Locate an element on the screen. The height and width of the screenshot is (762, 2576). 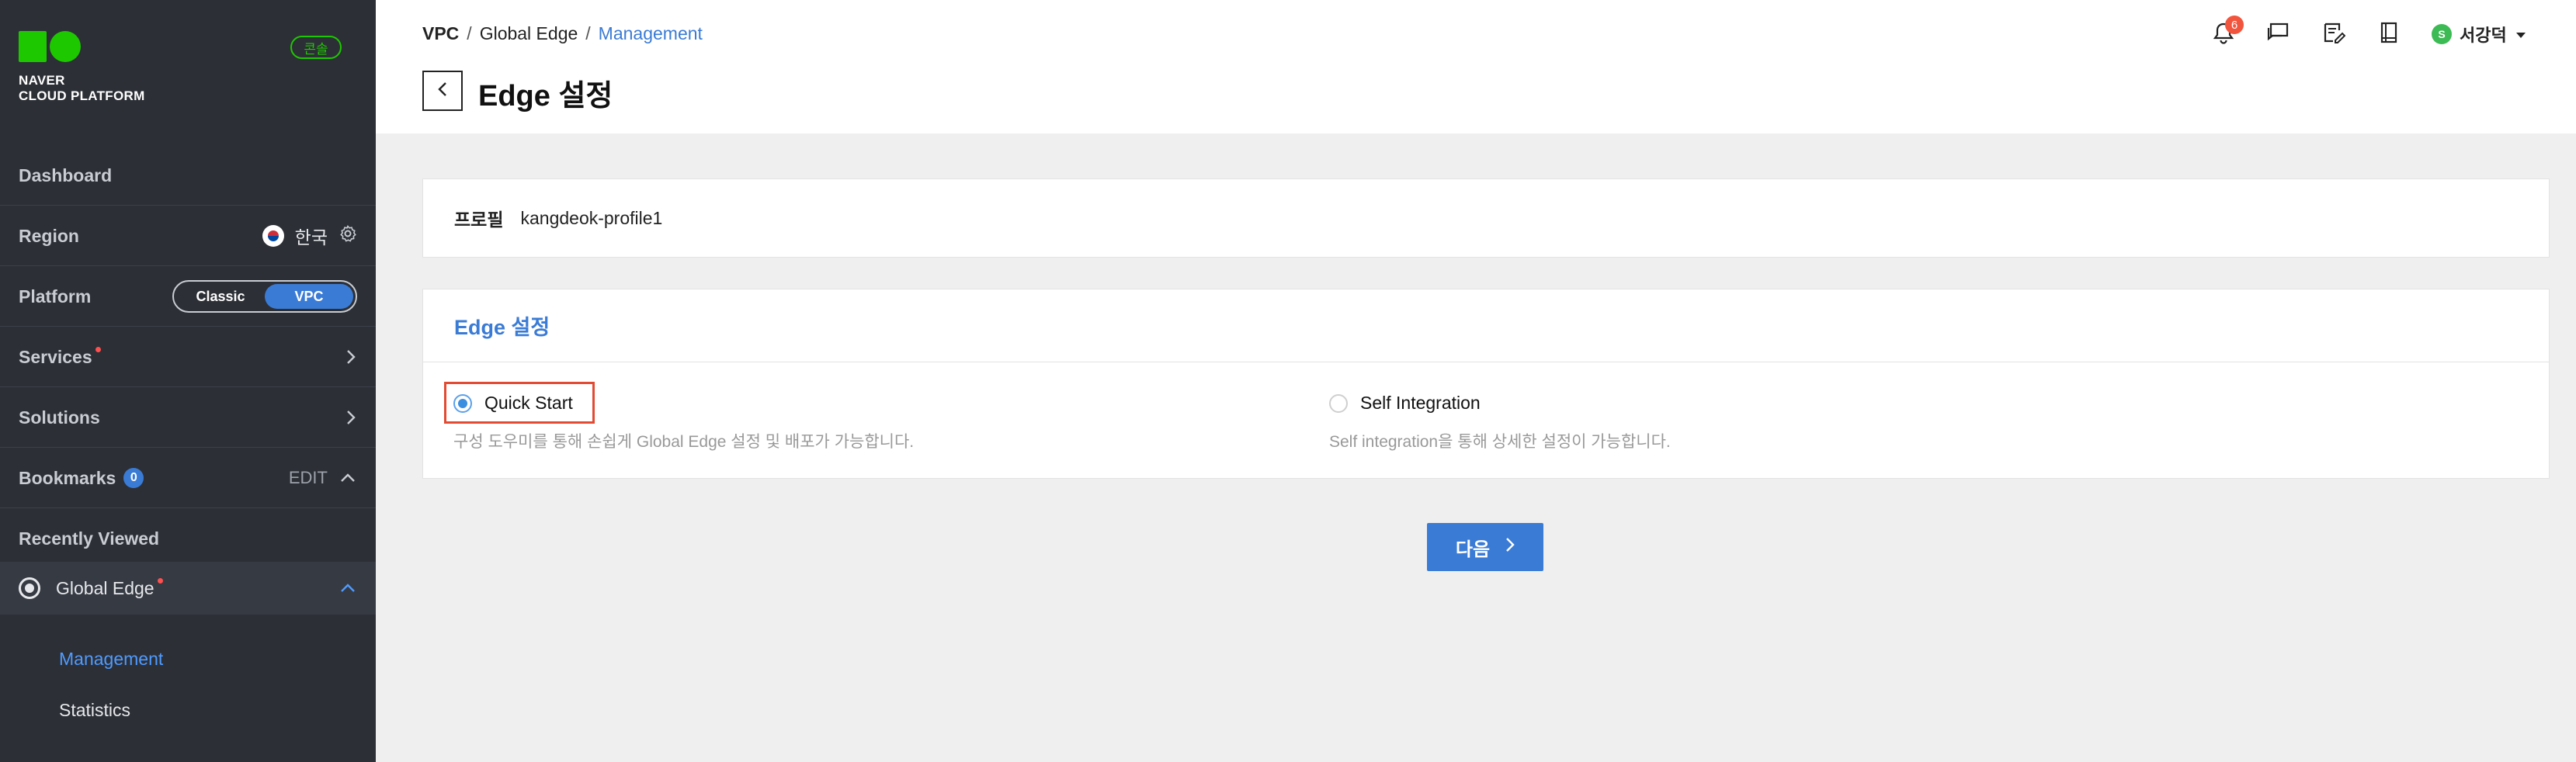
sidebar-item-label: Bookmarks is located at coordinates (67, 477).